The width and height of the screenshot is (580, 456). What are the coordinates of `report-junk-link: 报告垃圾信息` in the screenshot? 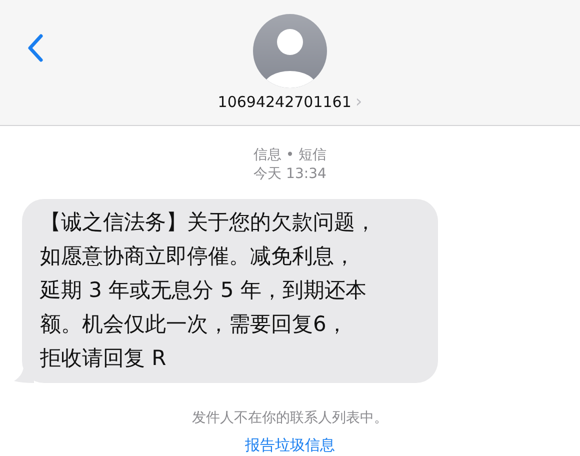 It's located at (290, 445).